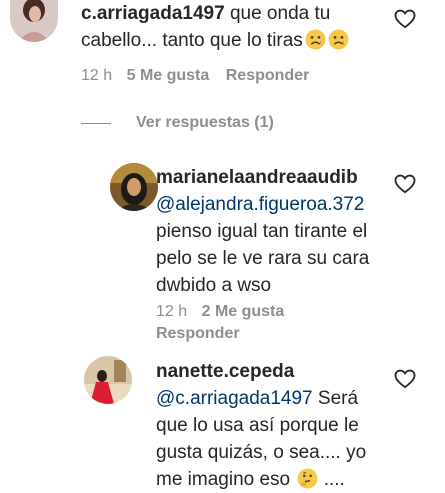 The image size is (445, 493). Describe the element at coordinates (223, 479) in the screenshot. I see `comment-body: me imagino eso` at that location.